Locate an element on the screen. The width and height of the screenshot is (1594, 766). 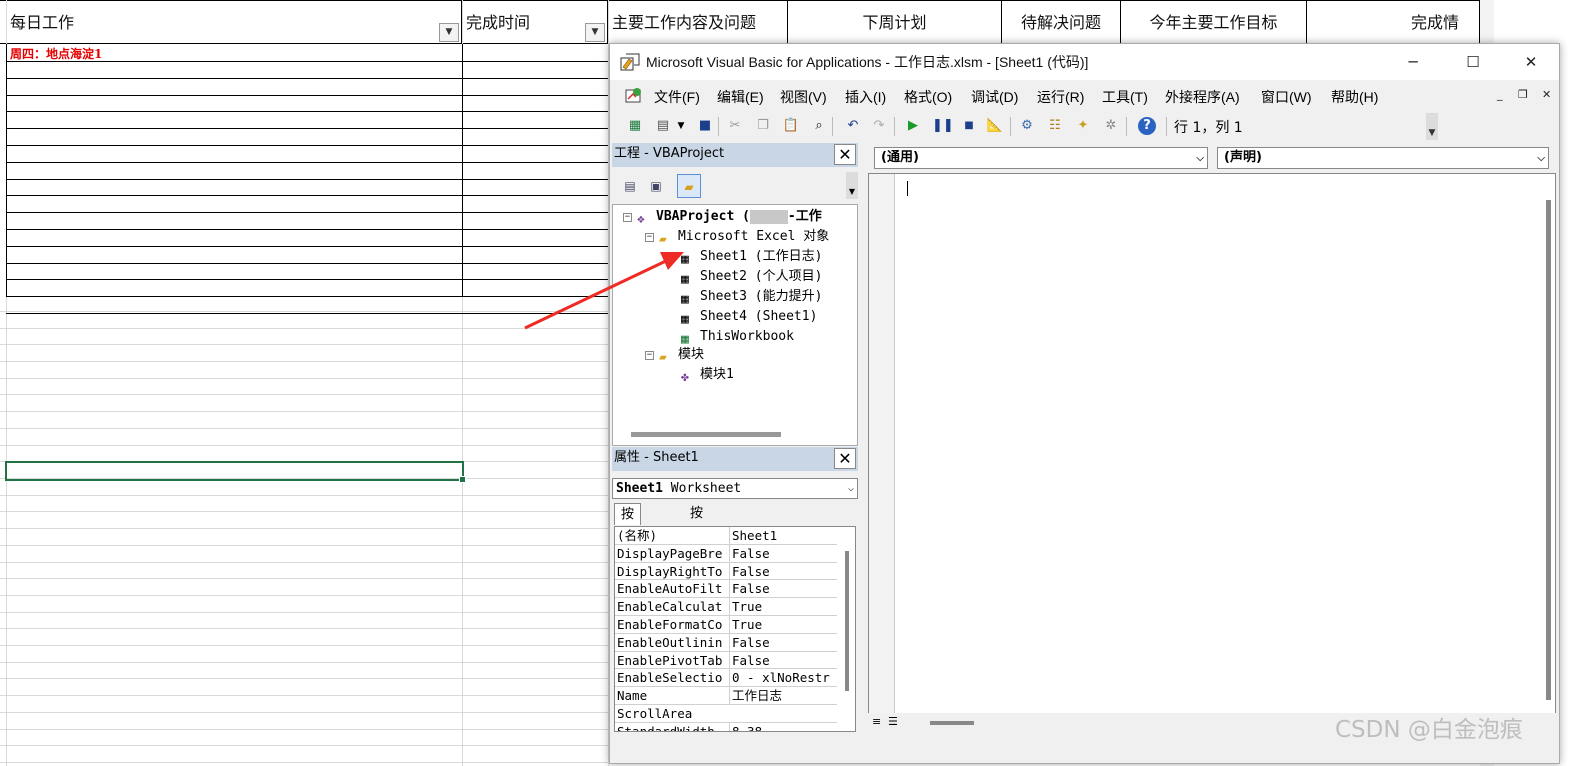
object-combo: (通用) ⌵ is located at coordinates (1041, 158).